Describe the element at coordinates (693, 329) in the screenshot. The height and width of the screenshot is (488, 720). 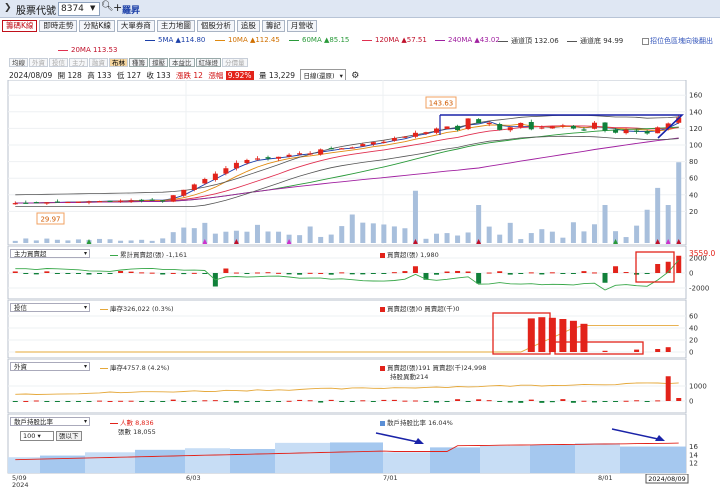
I see `axis-tick: 40` at that location.